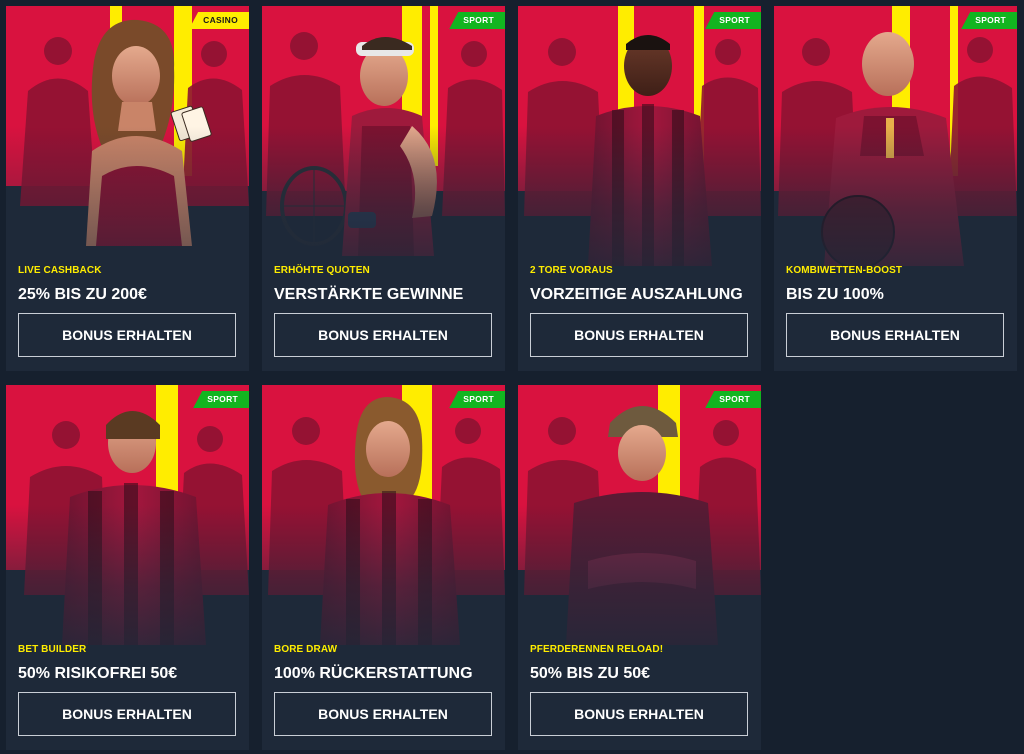  Describe the element at coordinates (322, 270) in the screenshot. I see `promo-subtitle: ERHÖHTE QUOTEN` at that location.